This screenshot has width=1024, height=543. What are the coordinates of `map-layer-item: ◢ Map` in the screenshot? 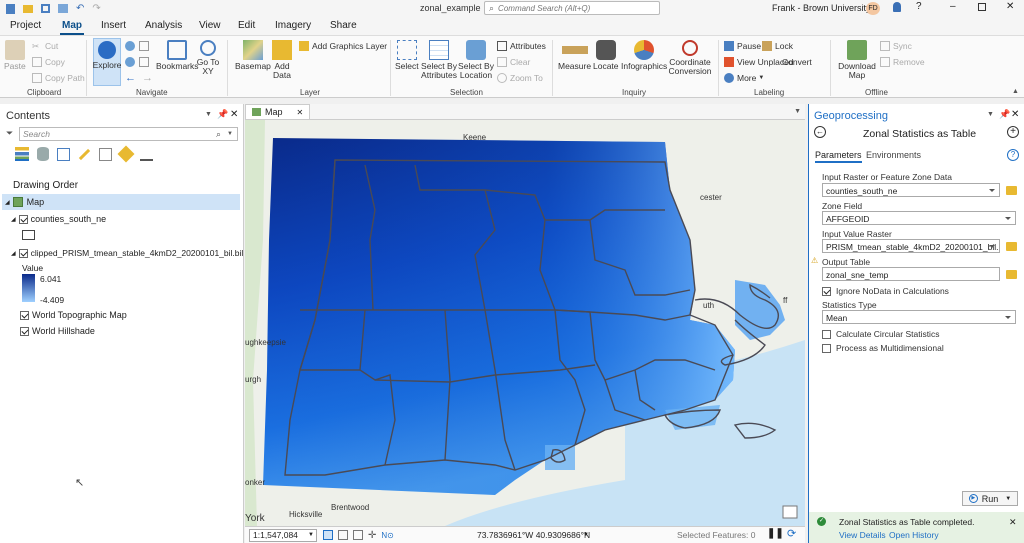 It's located at (121, 202).